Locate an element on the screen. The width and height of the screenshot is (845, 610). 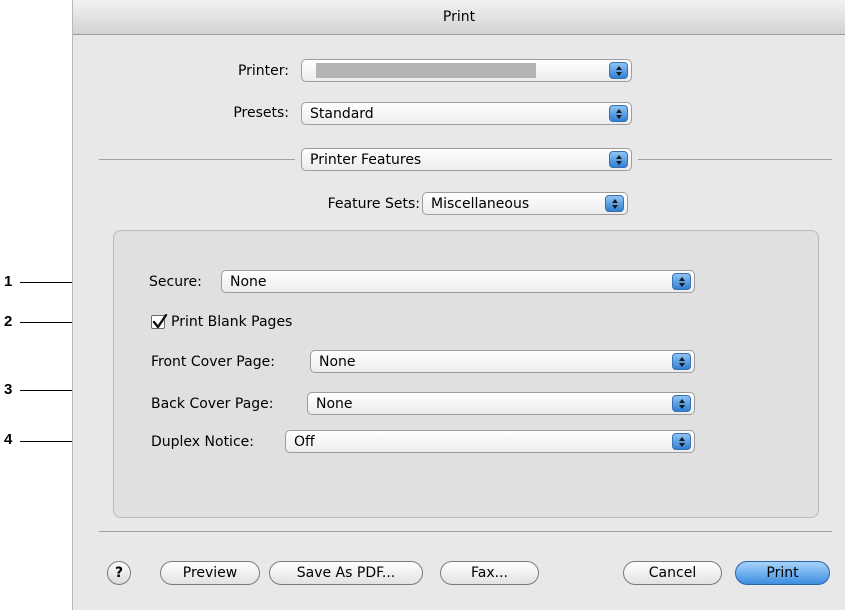
callout-4: 4 is located at coordinates (8, 439).